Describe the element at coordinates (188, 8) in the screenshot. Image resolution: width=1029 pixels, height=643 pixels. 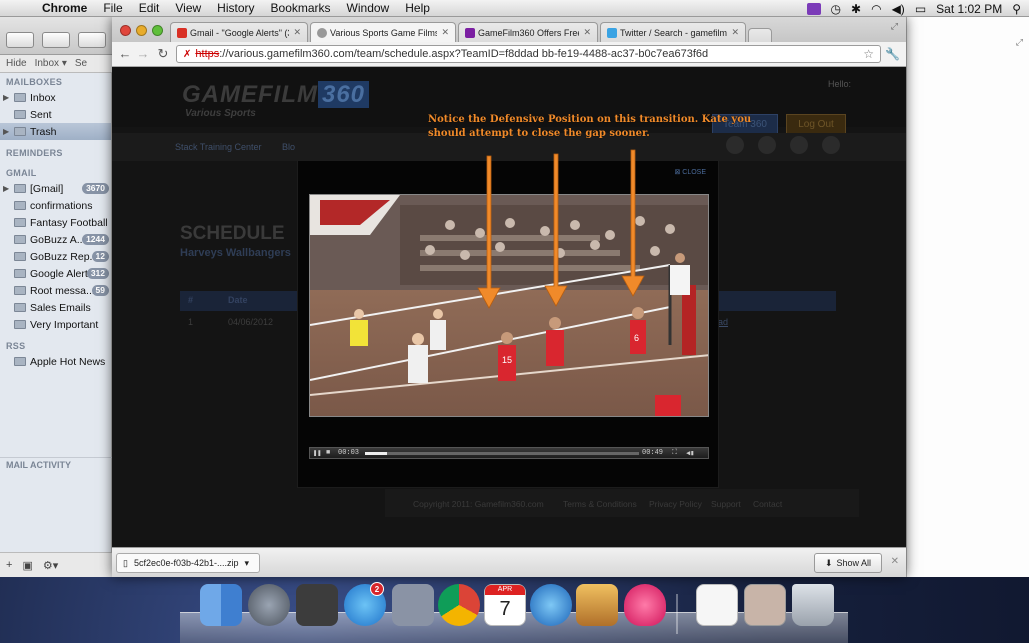
I see `menu-view: View` at that location.